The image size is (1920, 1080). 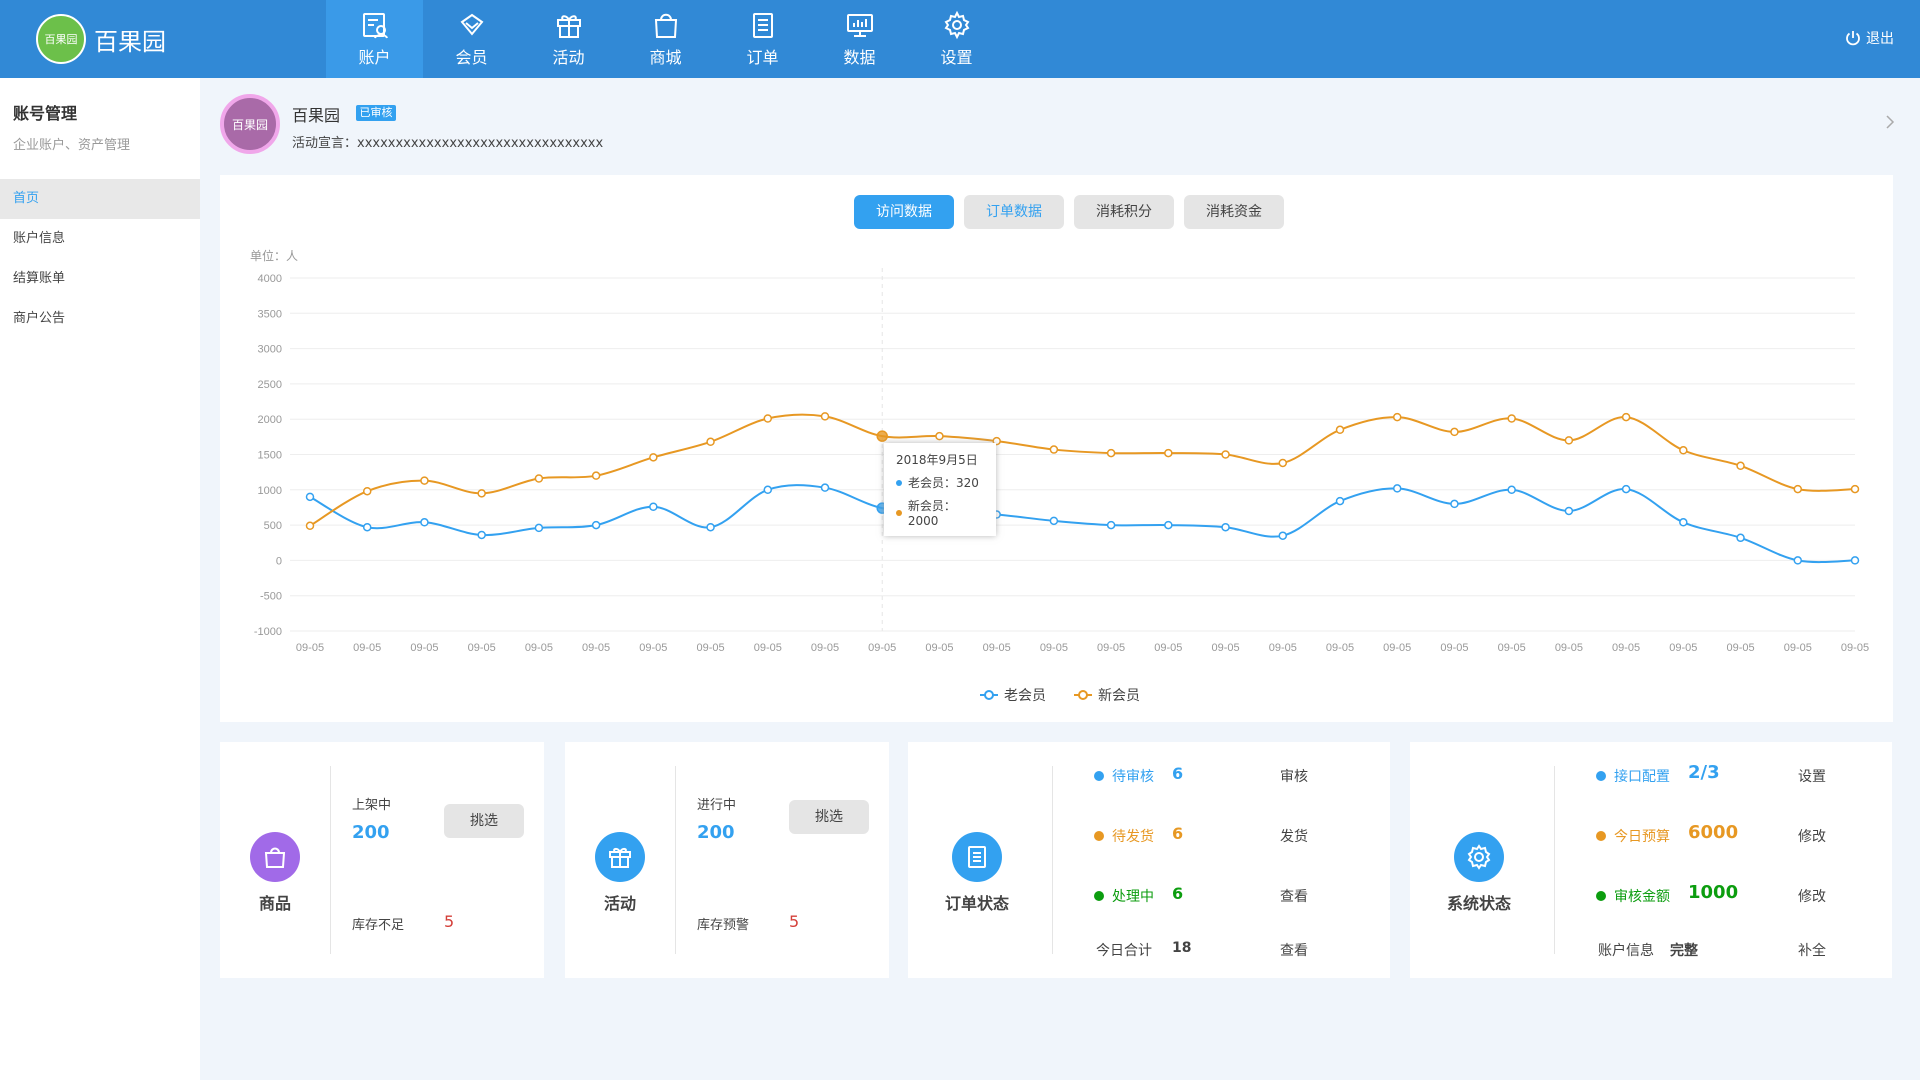 What do you see at coordinates (374, 39) in the screenshot?
I see `nav-item-account: 账户` at bounding box center [374, 39].